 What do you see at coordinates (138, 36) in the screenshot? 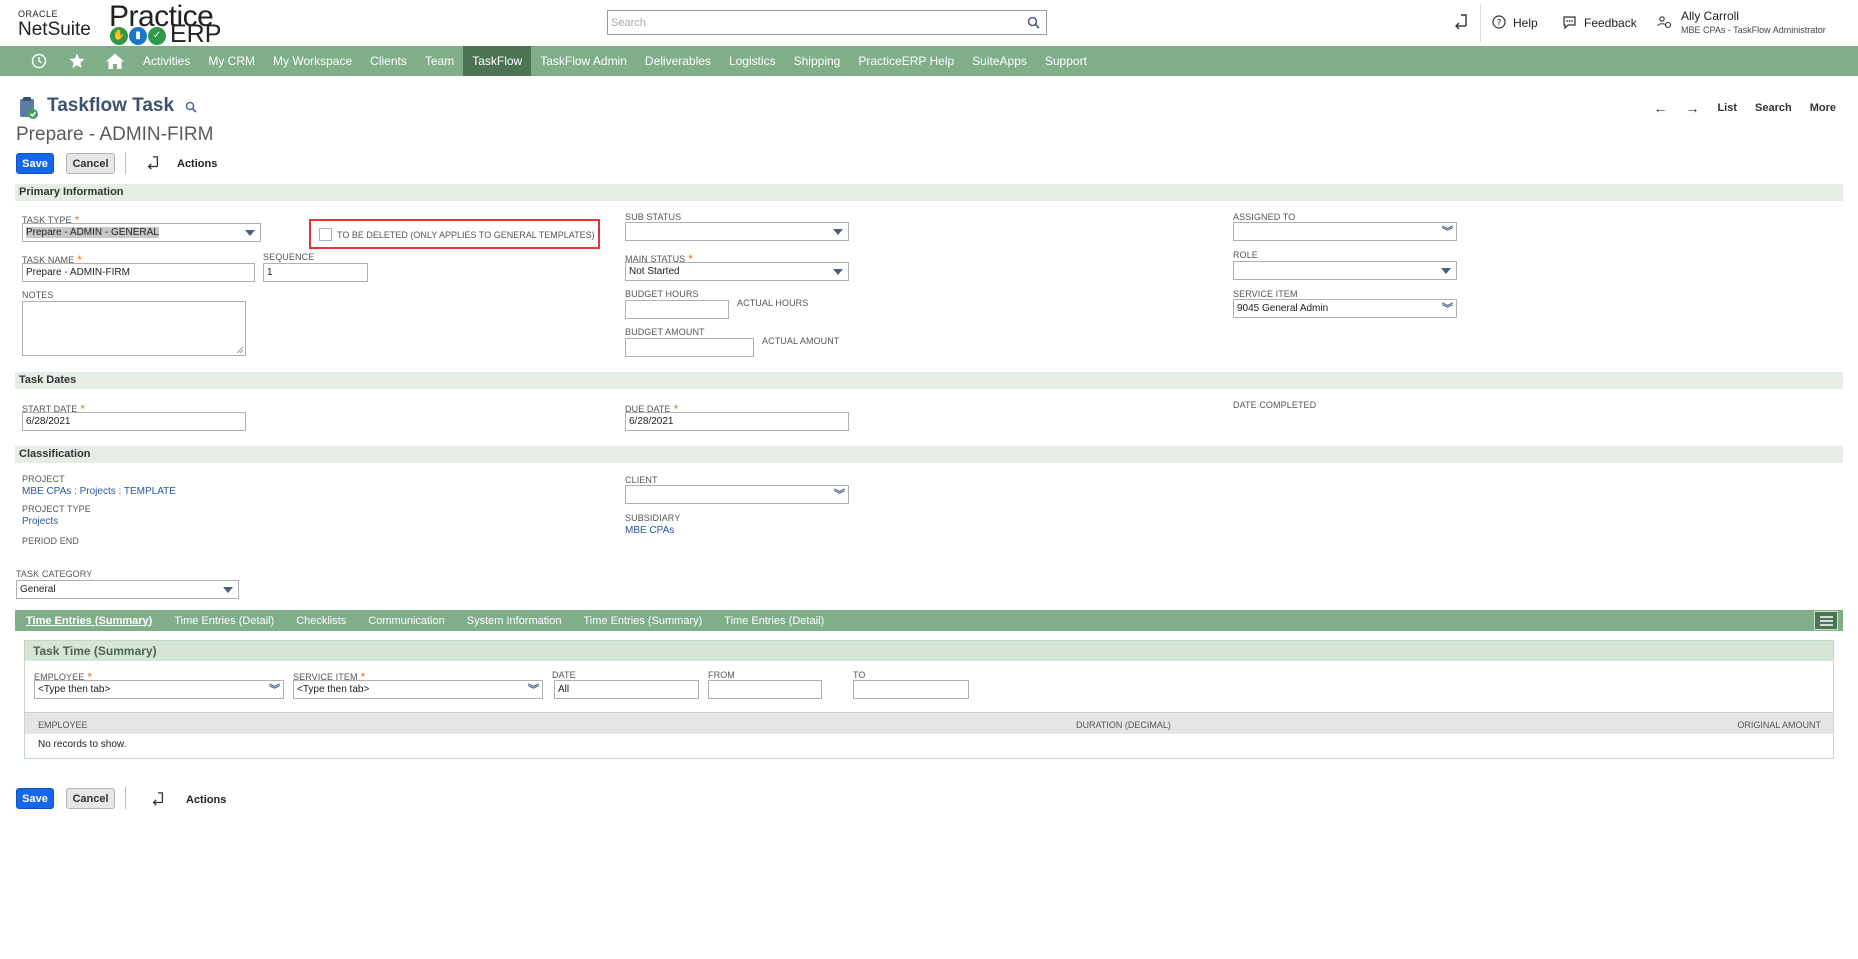
I see `logo-badge-blue-icon: ▮` at bounding box center [138, 36].